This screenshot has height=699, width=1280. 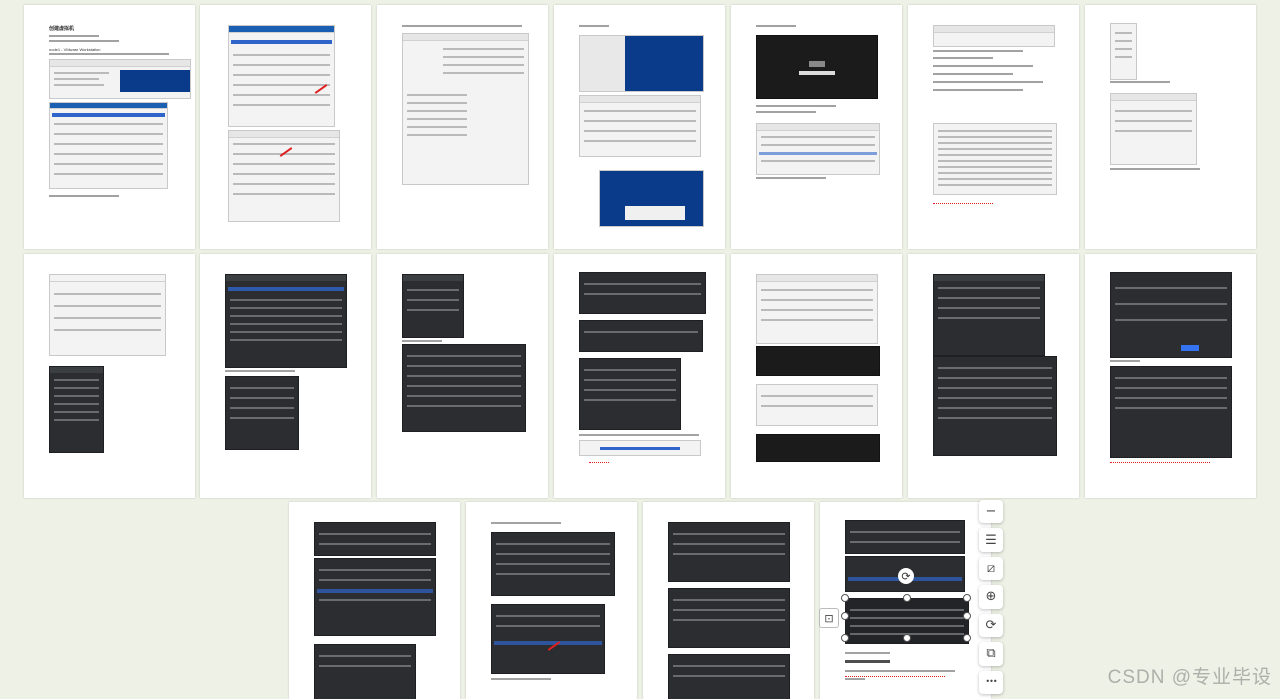 What do you see at coordinates (651, 198) in the screenshot?
I see `screenshot-vm-desktop` at bounding box center [651, 198].